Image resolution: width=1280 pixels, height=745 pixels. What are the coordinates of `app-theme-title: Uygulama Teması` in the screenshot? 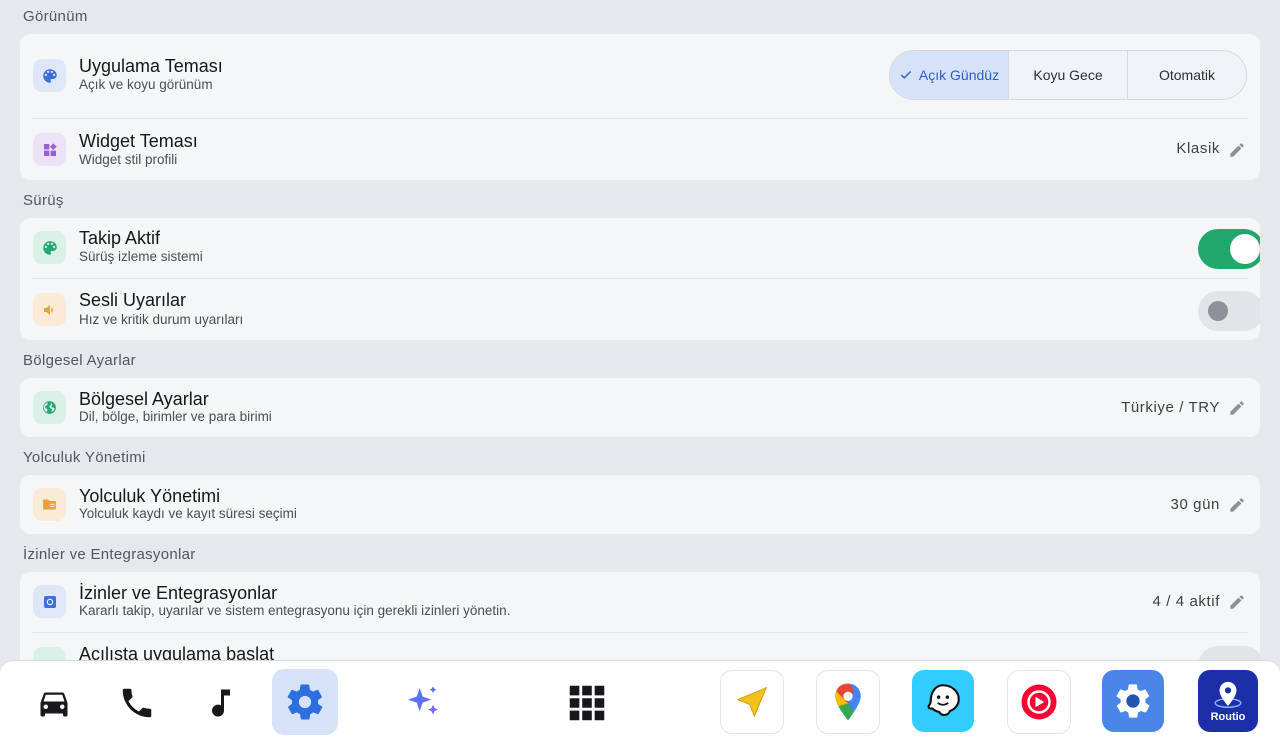 It's located at (151, 66).